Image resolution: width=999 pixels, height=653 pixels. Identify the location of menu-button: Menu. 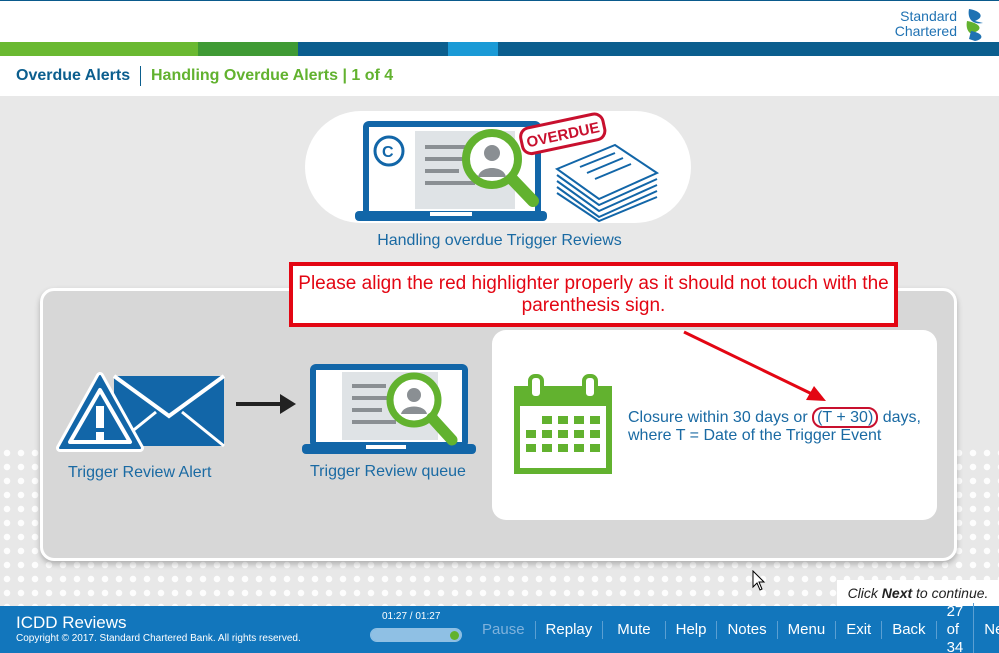
(807, 629).